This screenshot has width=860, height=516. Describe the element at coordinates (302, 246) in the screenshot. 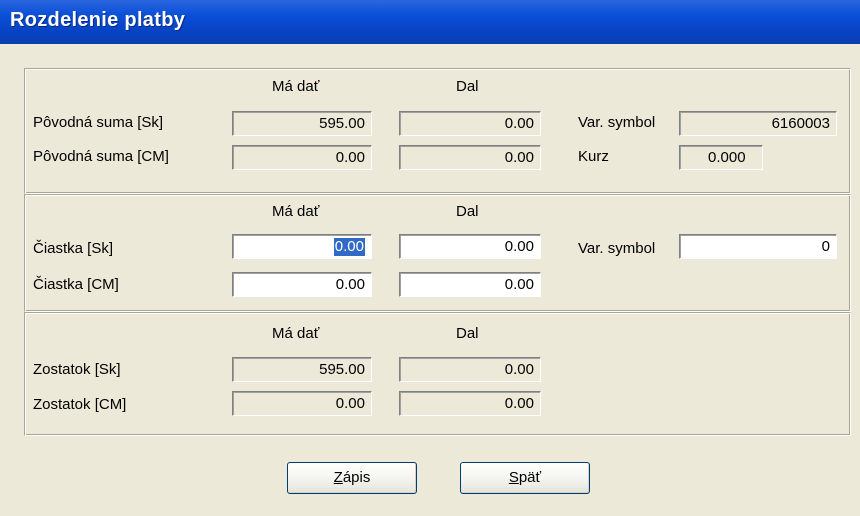

I see `amount-sk-debit-input: 0.00` at that location.